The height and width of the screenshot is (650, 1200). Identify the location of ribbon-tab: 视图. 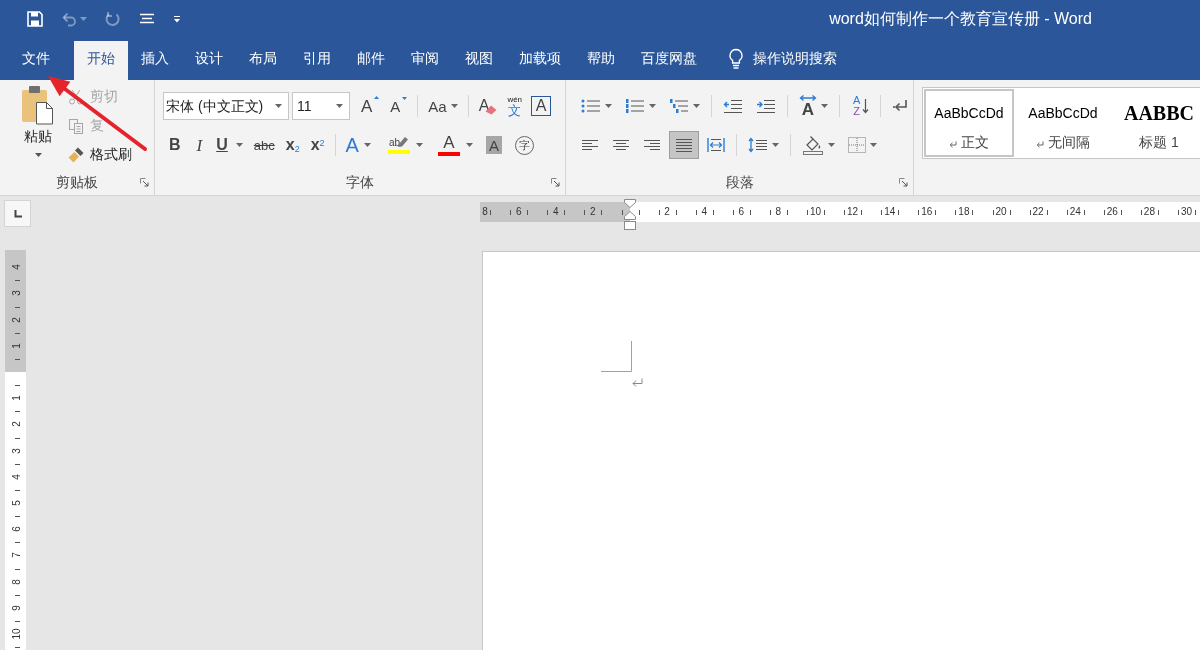
(479, 60).